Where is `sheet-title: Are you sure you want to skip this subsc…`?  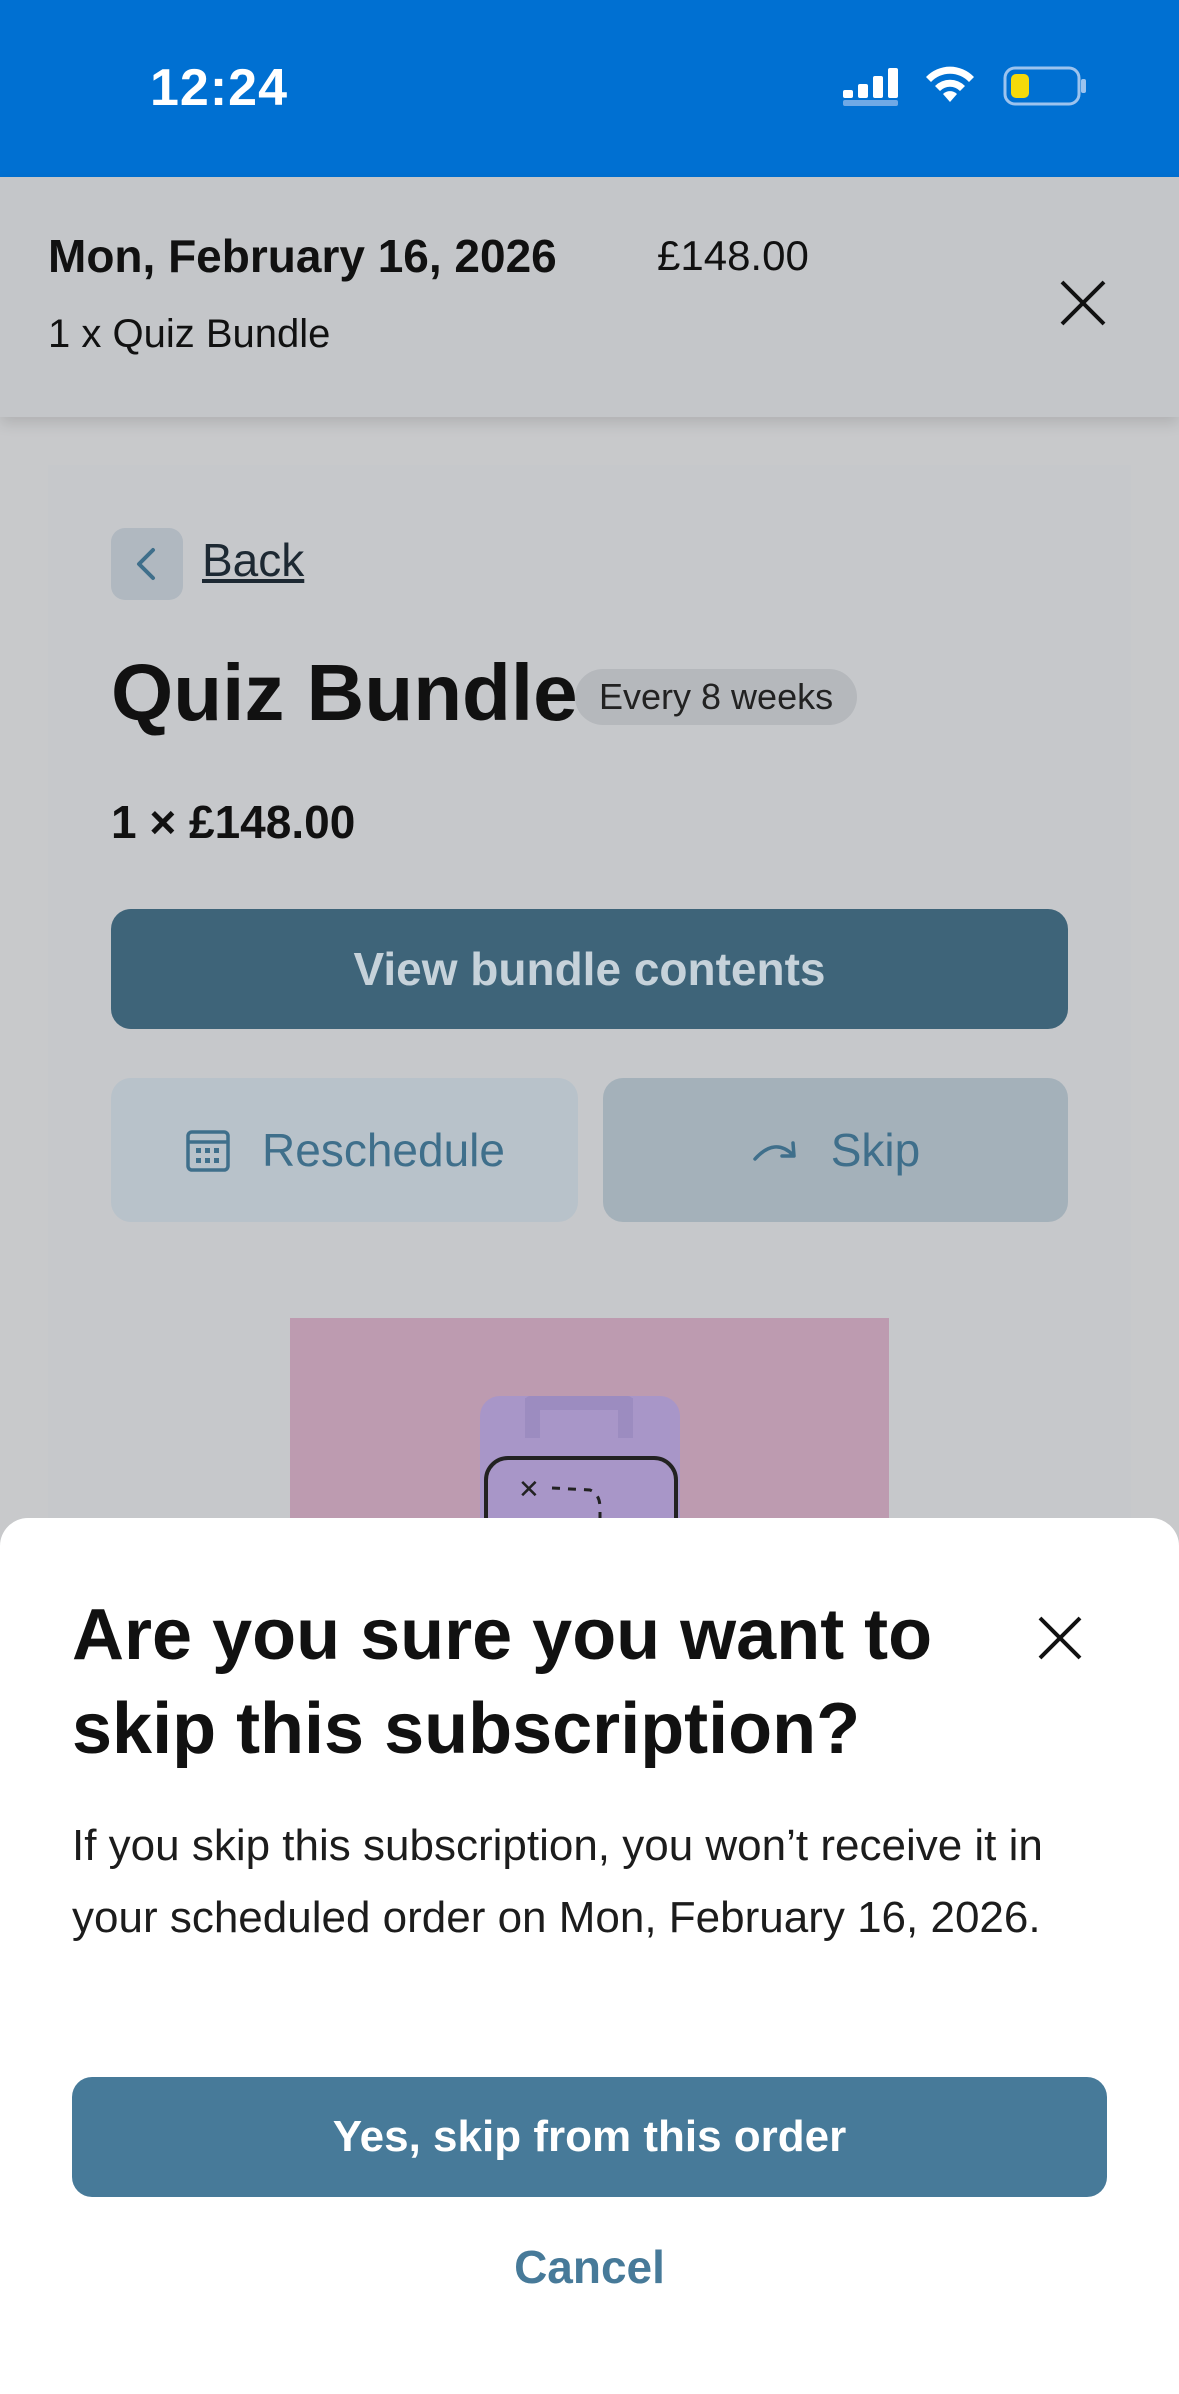 sheet-title: Are you sure you want to skip this subsc… is located at coordinates (502, 1682).